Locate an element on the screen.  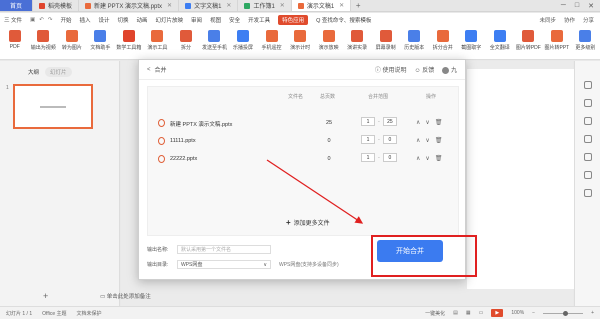
play-icon: ▶ is located at coordinates (497, 313).